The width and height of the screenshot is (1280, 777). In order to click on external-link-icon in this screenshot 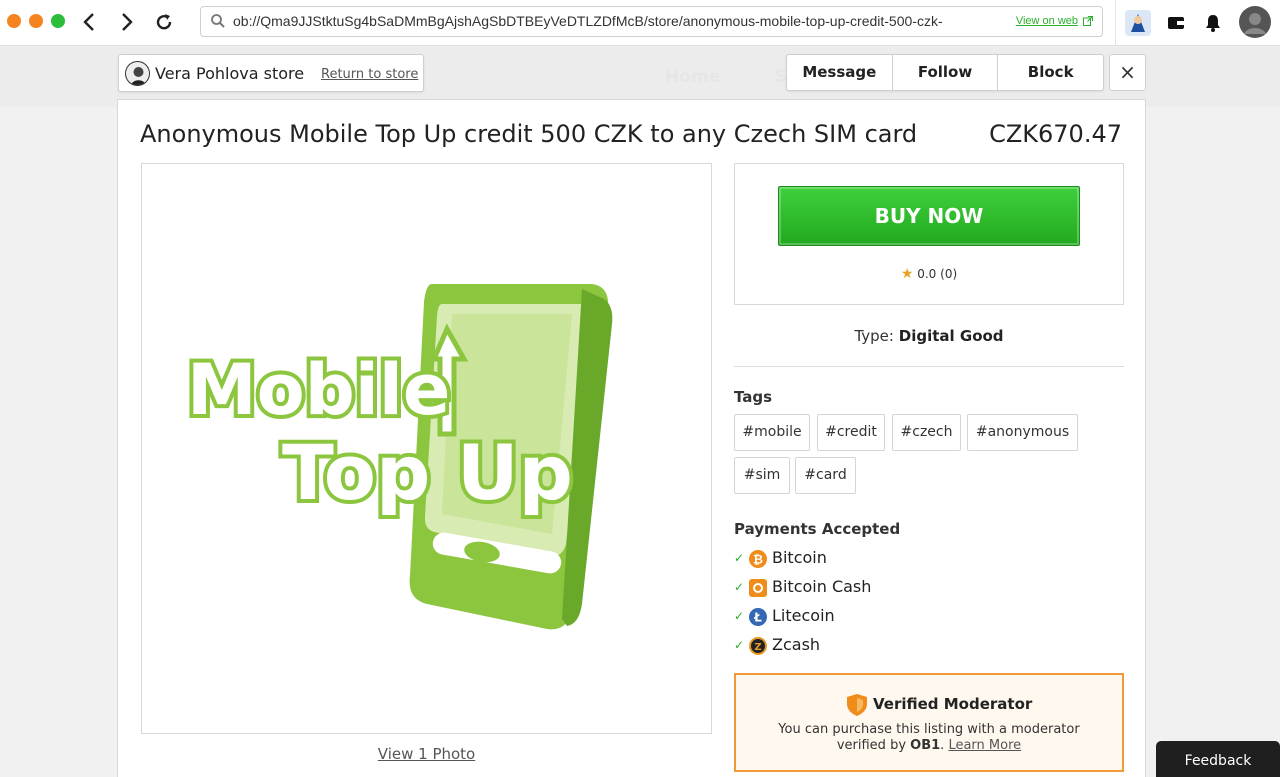, I will do `click(1088, 22)`.